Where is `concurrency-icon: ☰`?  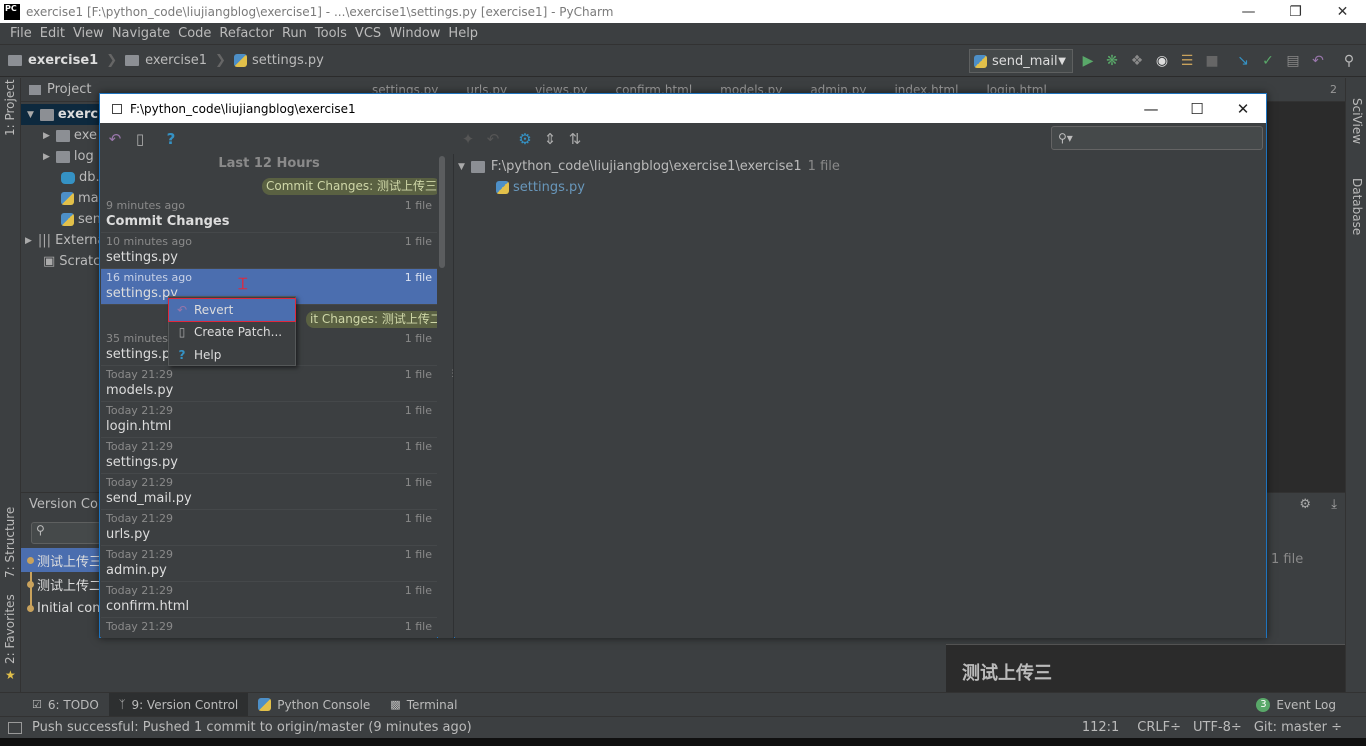
concurrency-icon: ☰ is located at coordinates (1187, 61).